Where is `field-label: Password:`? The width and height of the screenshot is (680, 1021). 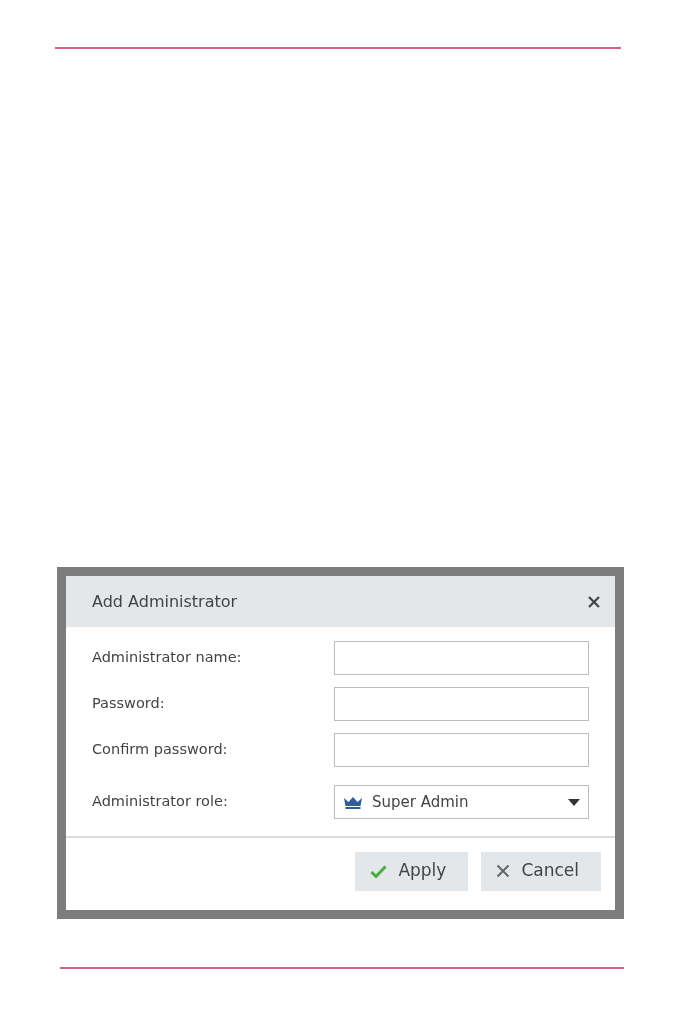
field-label: Password: is located at coordinates (128, 704).